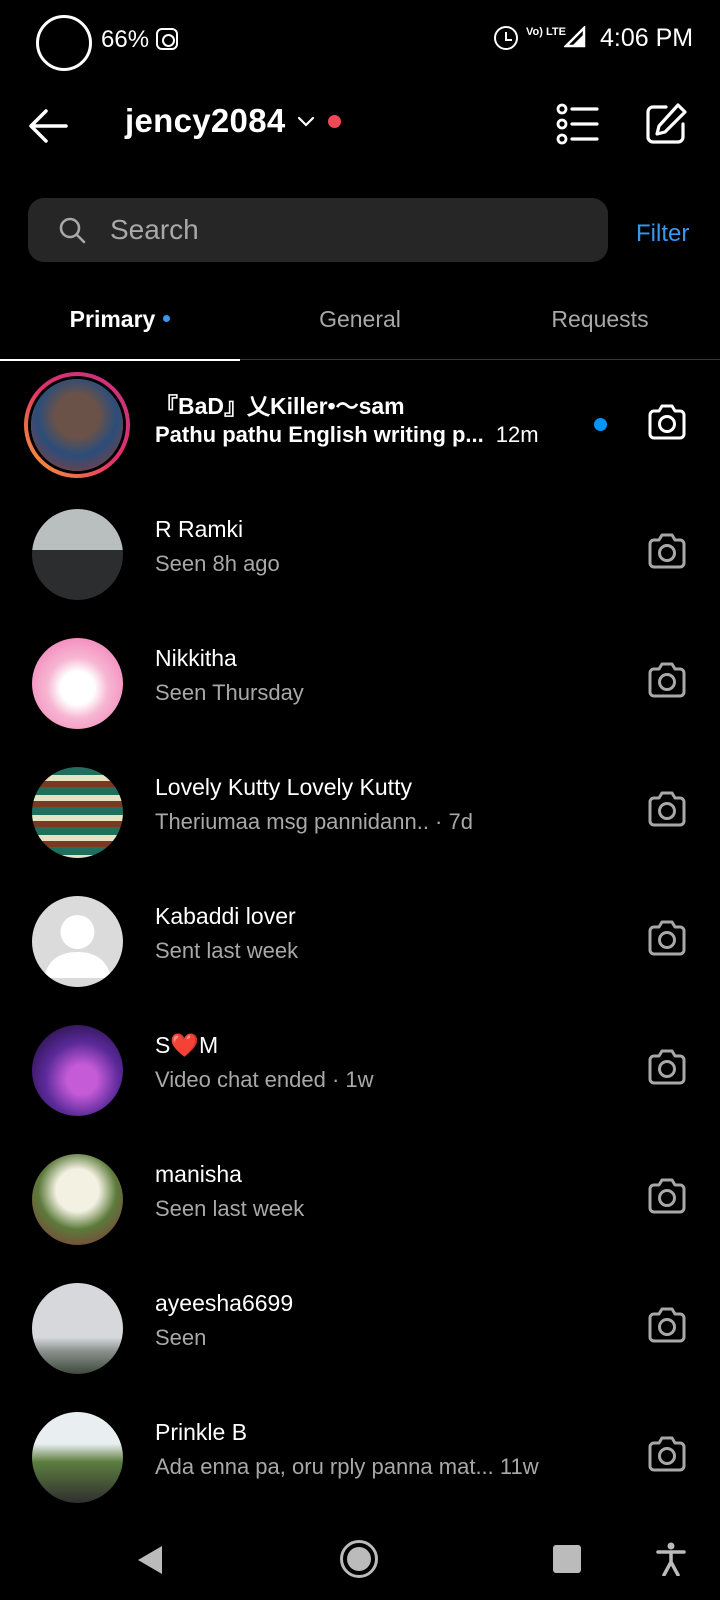  I want to click on battery-percentage: 66%, so click(125, 39).